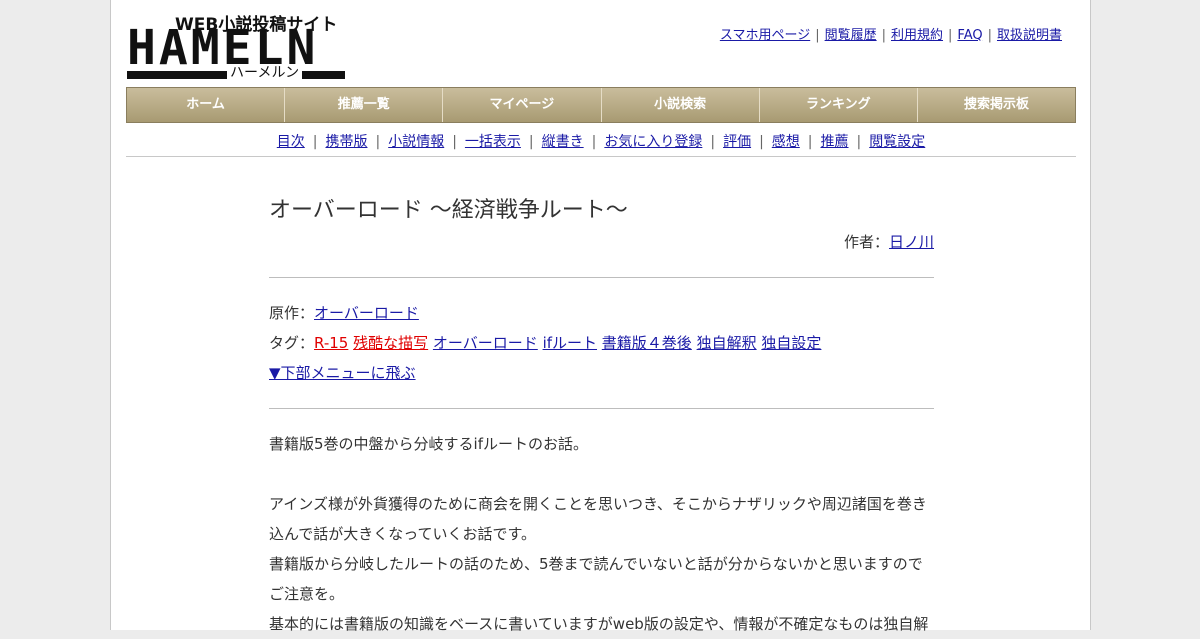 The height and width of the screenshot is (639, 1200). I want to click on tag-link: 独自解釈, so click(727, 343).